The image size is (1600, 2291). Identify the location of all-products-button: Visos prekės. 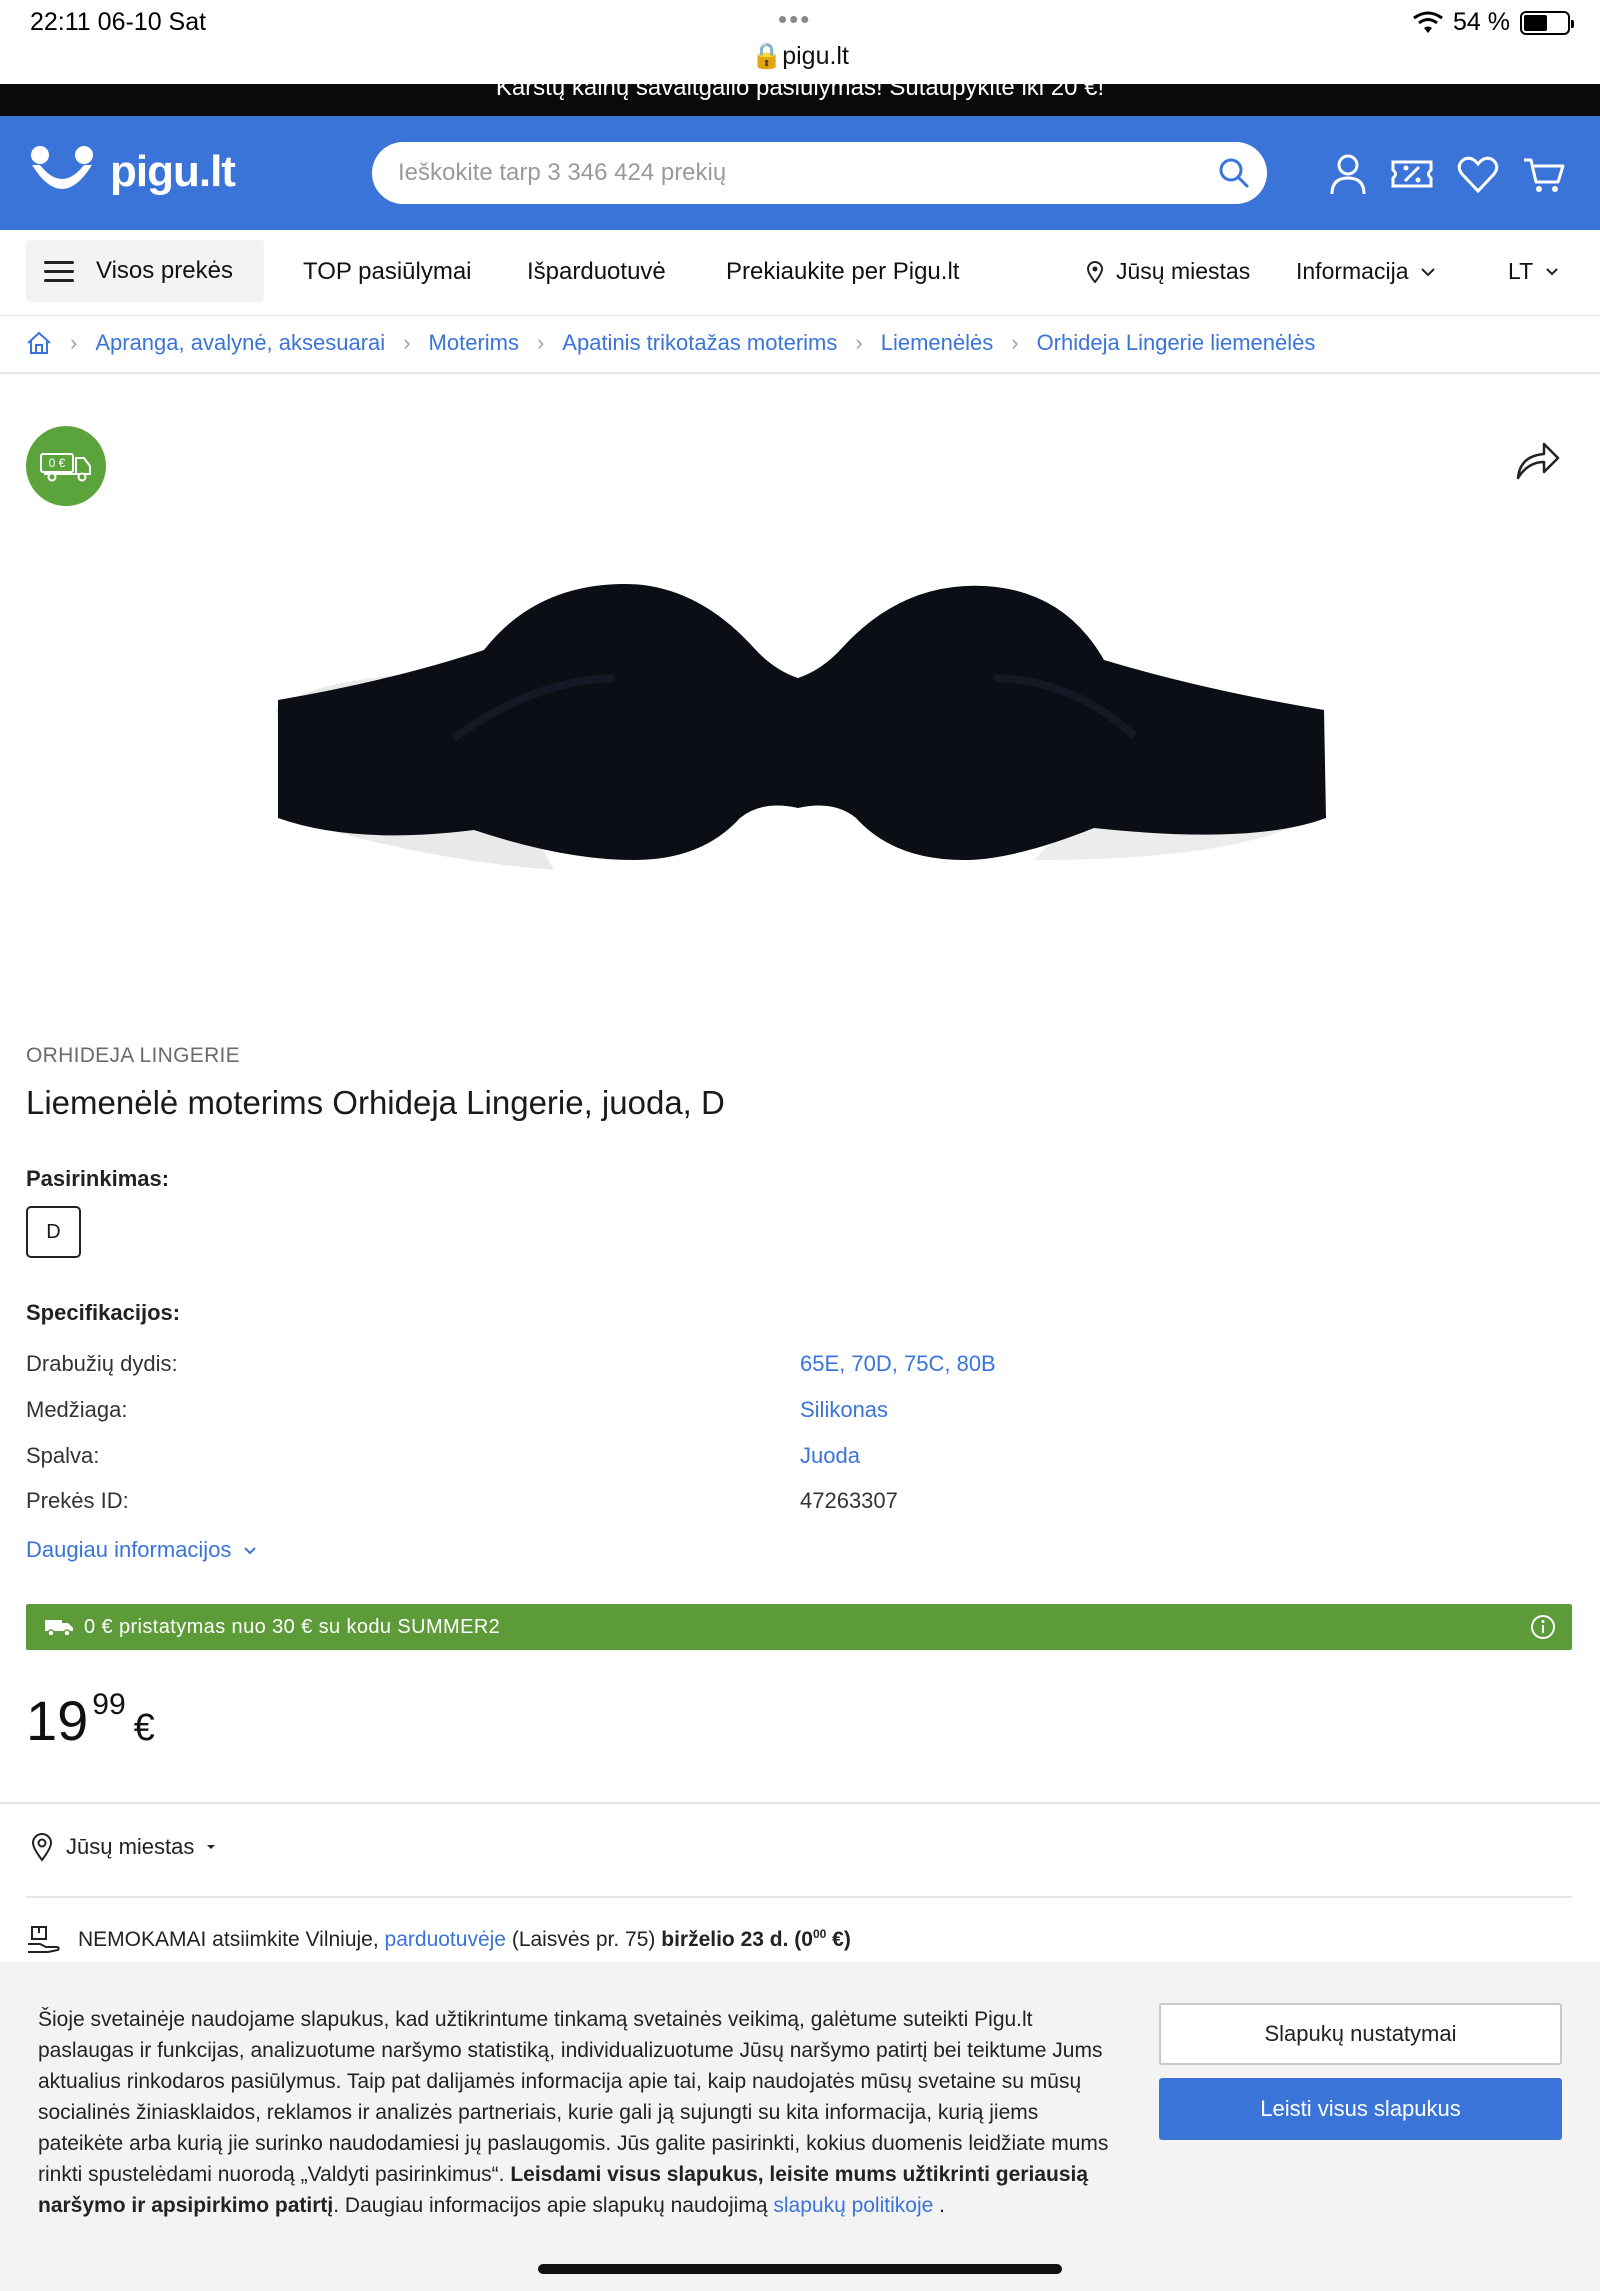
(145, 271).